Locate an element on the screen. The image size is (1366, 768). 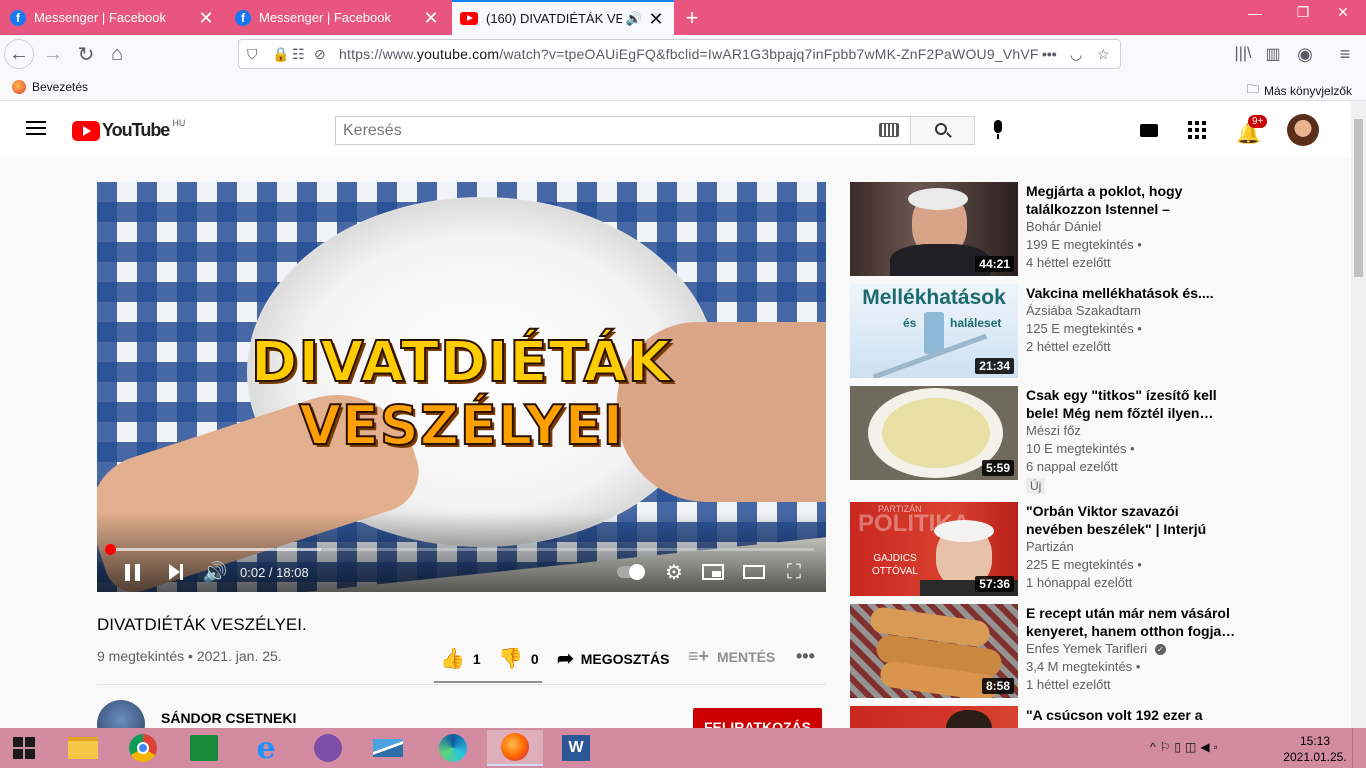
firefox-taskbar-icon is located at coordinates (515, 748).